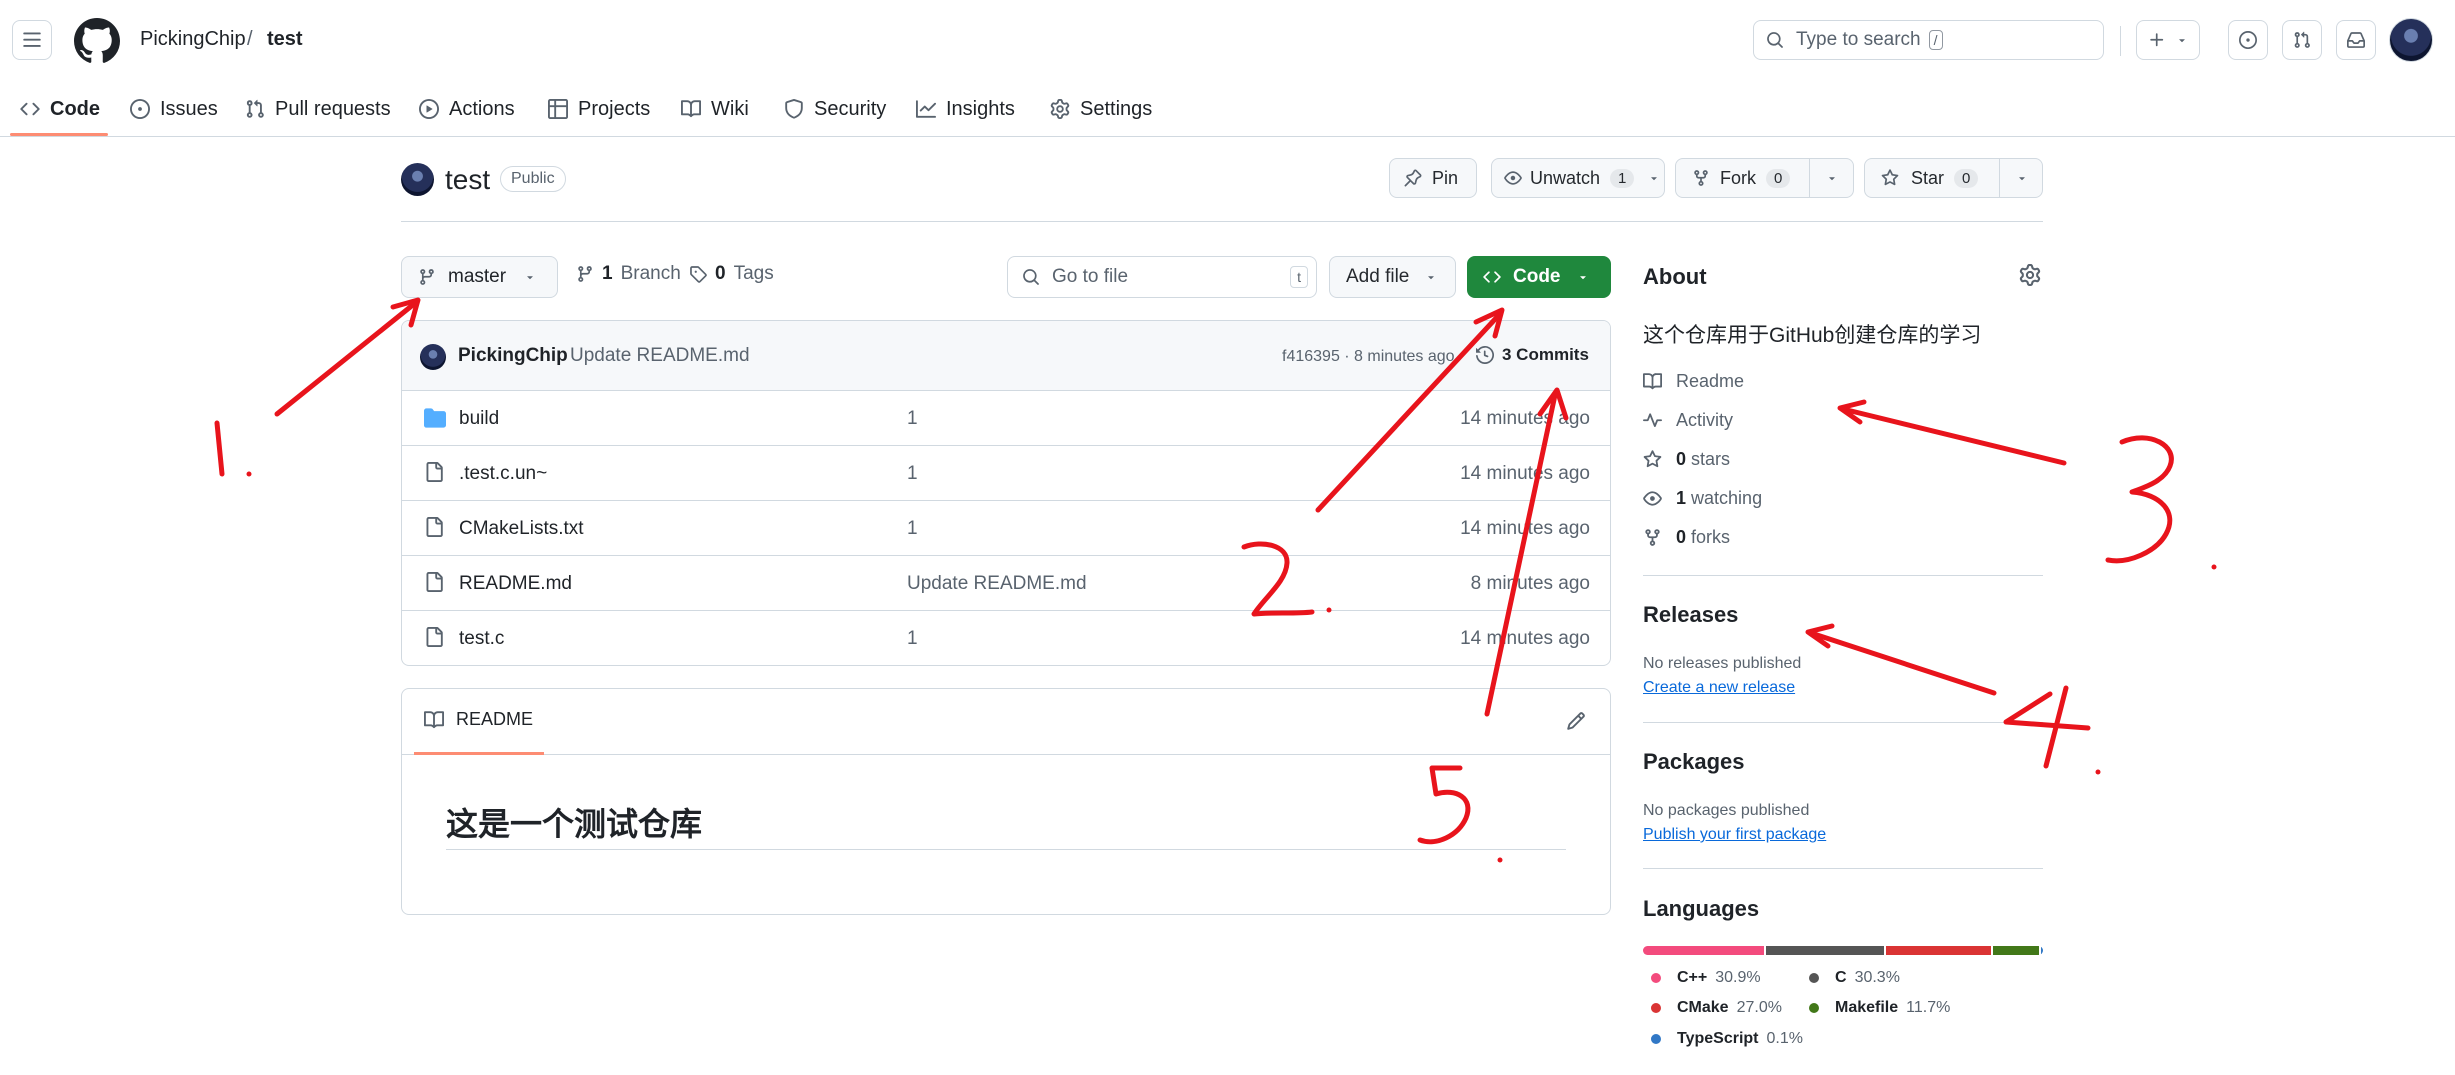 This screenshot has height=1075, width=2455. What do you see at coordinates (1764, 178) in the screenshot?
I see `fork-button: Fork 0` at bounding box center [1764, 178].